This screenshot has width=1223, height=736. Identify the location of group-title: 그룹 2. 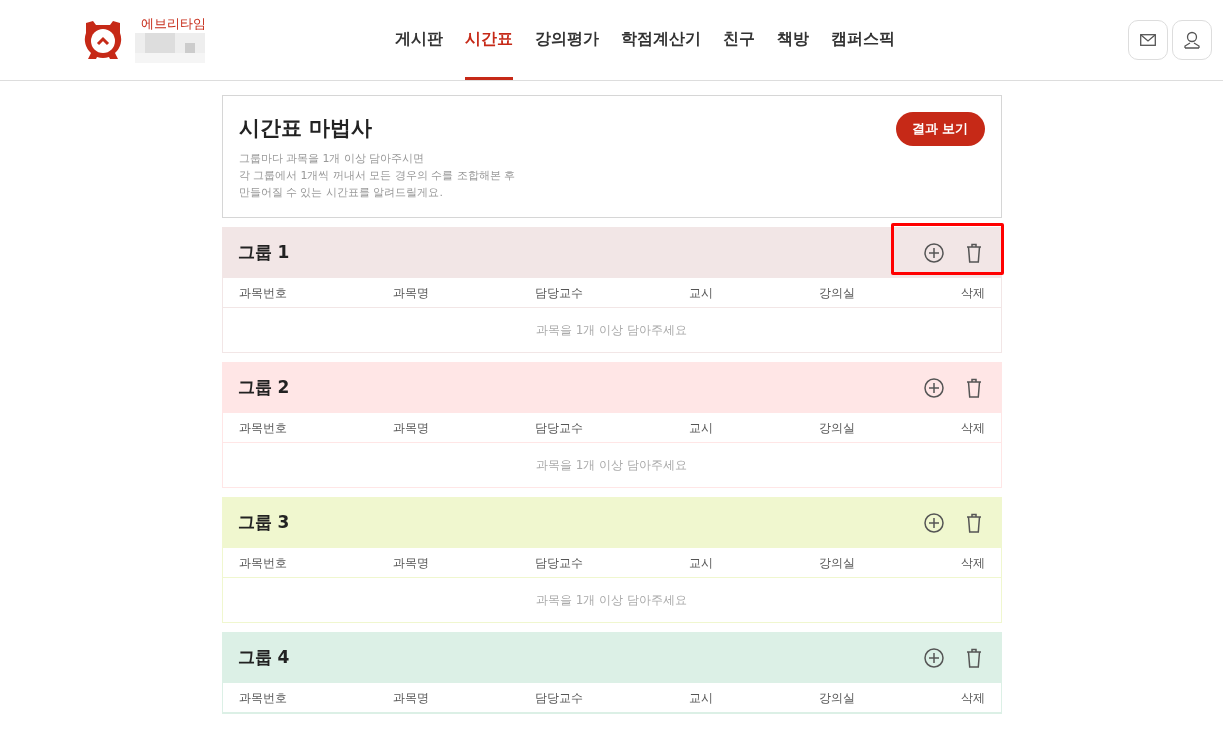
(263, 388).